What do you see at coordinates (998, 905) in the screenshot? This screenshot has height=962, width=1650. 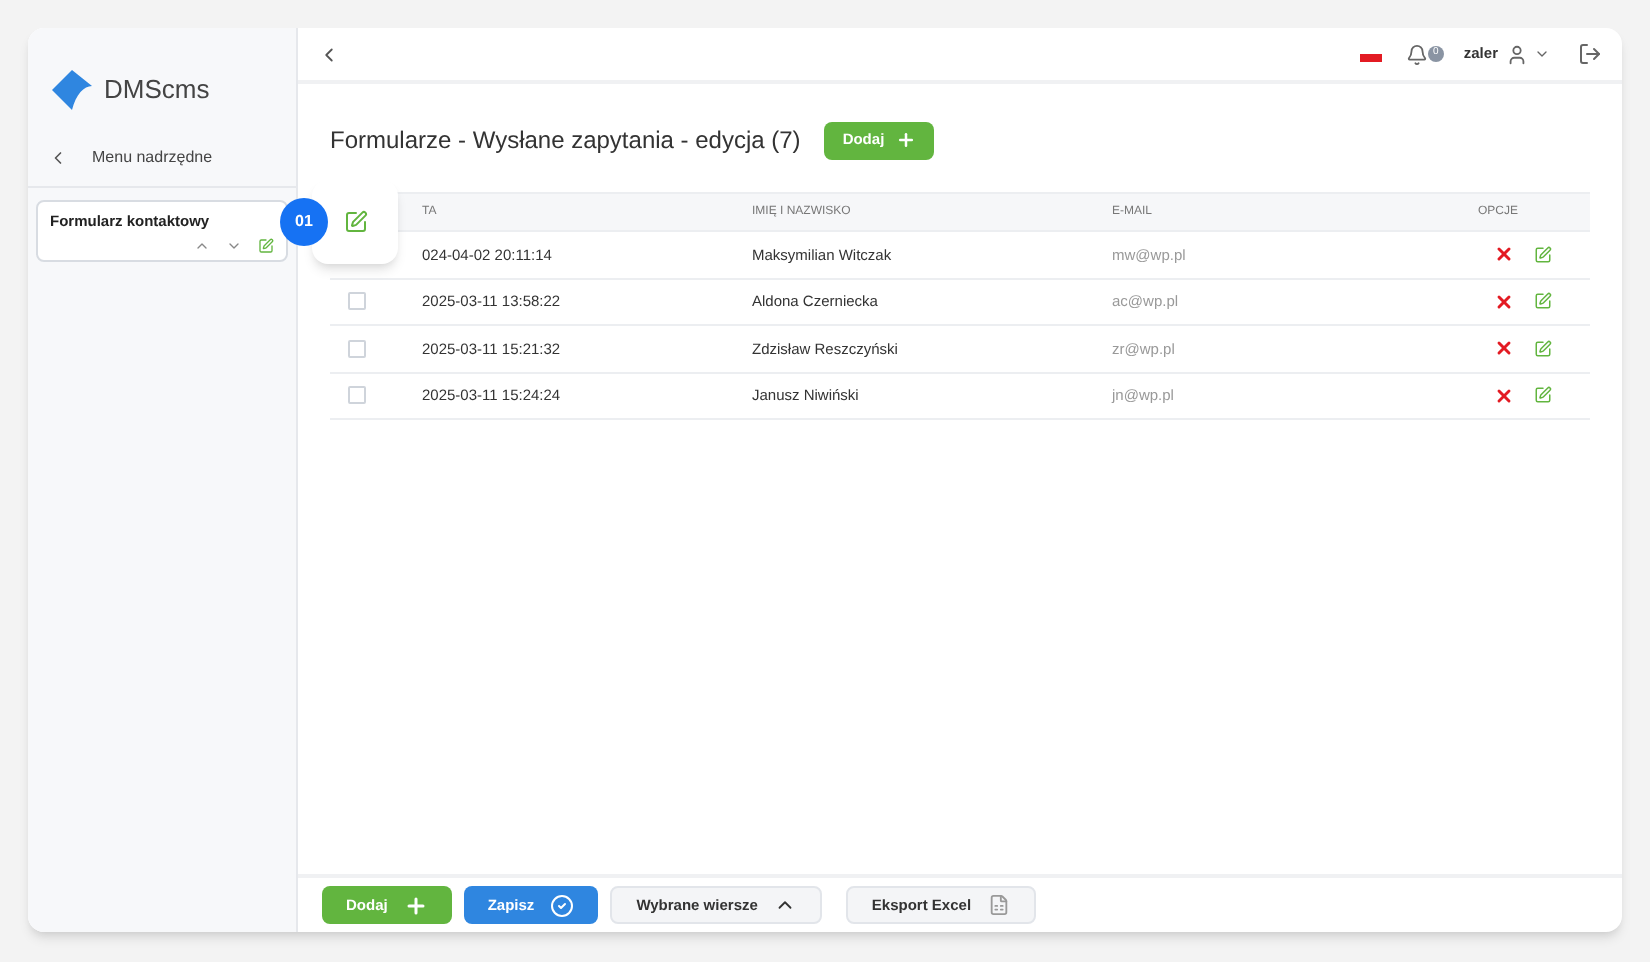 I see `spreadsheet-icon` at bounding box center [998, 905].